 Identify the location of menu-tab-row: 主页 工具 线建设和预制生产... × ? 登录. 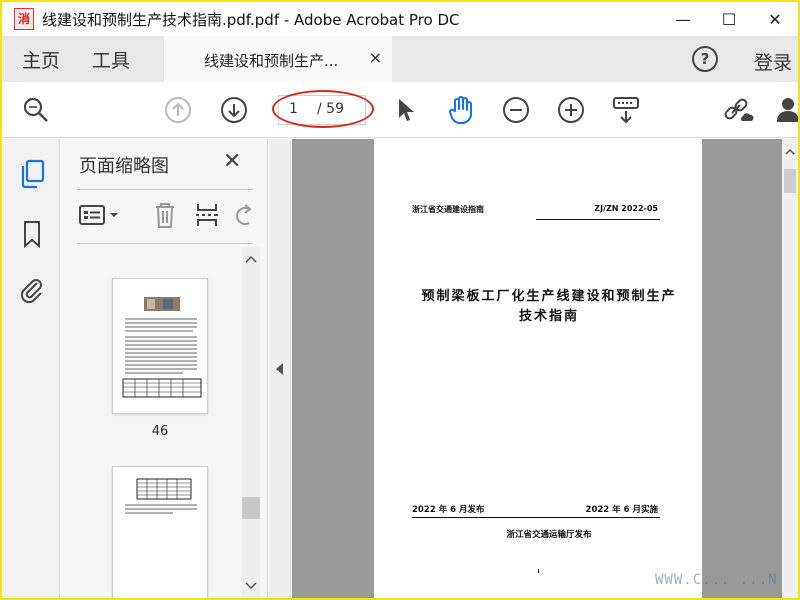
(400, 59).